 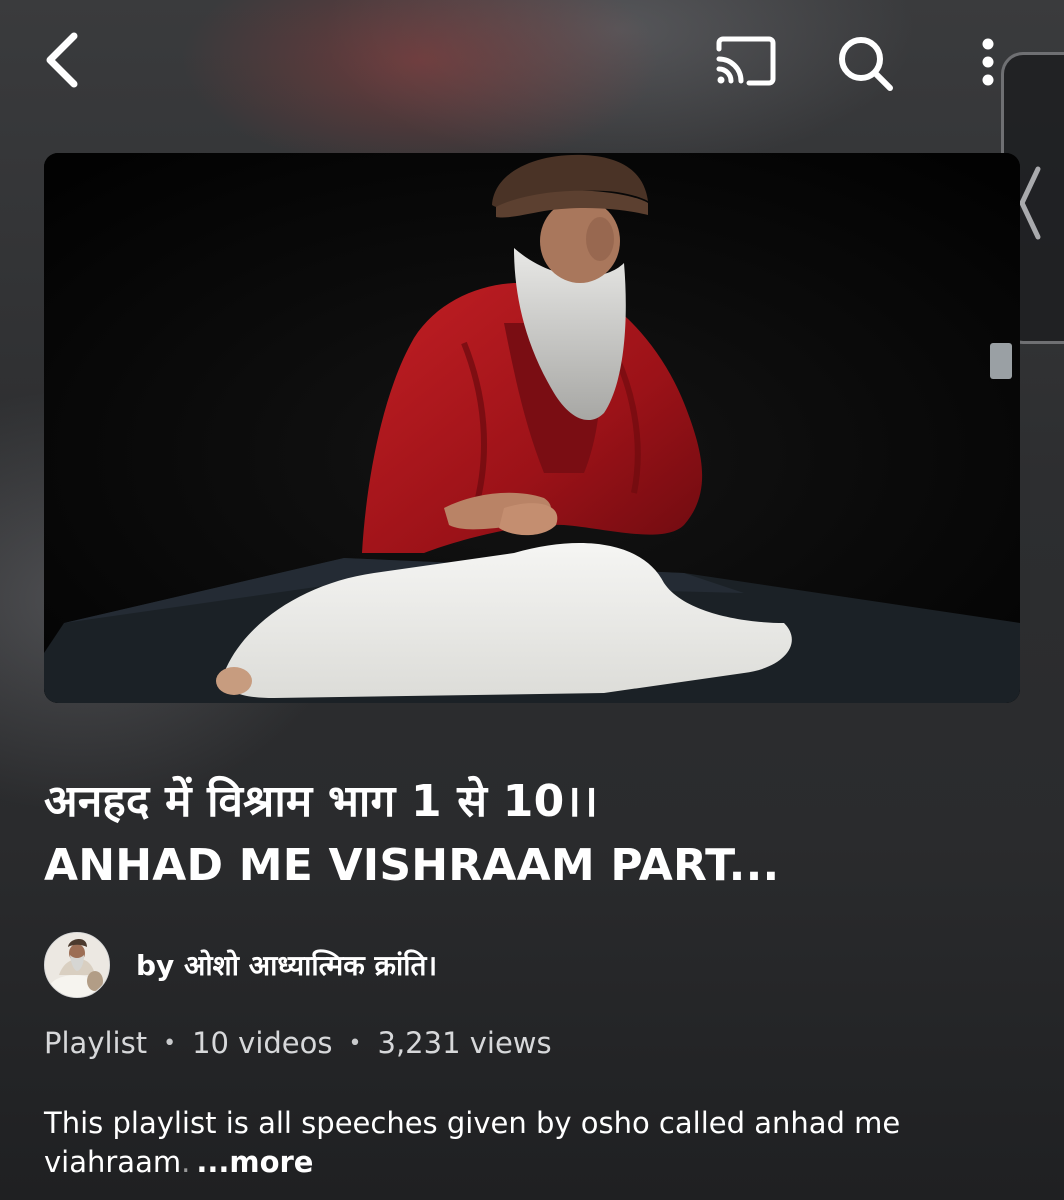 I want to click on top-bar, so click(x=532, y=65).